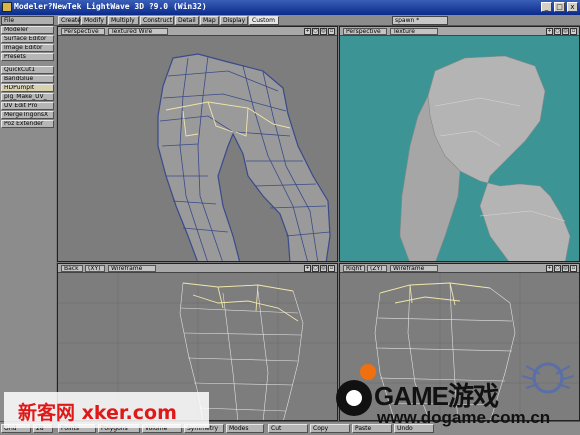 The height and width of the screenshot is (435, 580). I want to click on axis-select: (ZY), so click(377, 268).